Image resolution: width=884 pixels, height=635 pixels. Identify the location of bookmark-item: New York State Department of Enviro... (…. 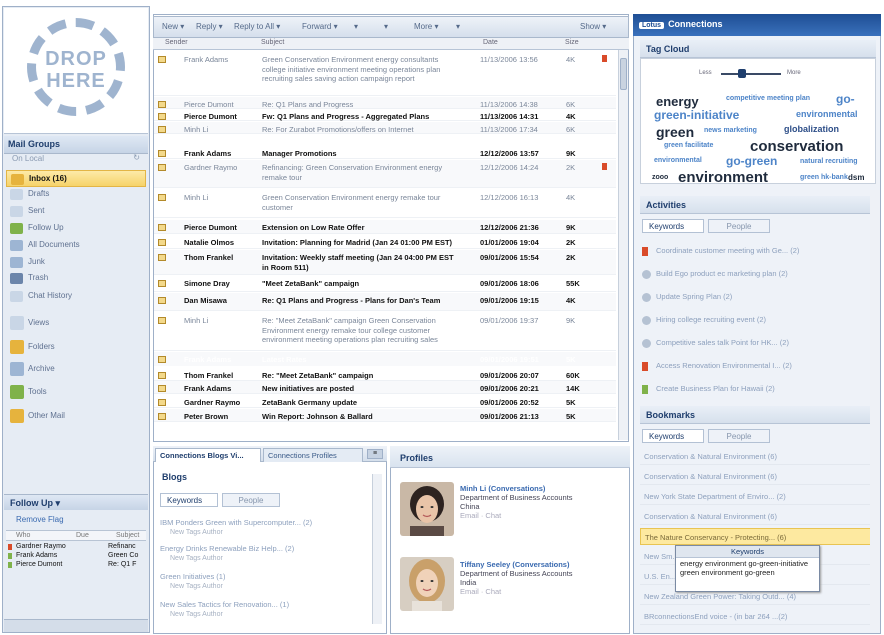
(758, 496).